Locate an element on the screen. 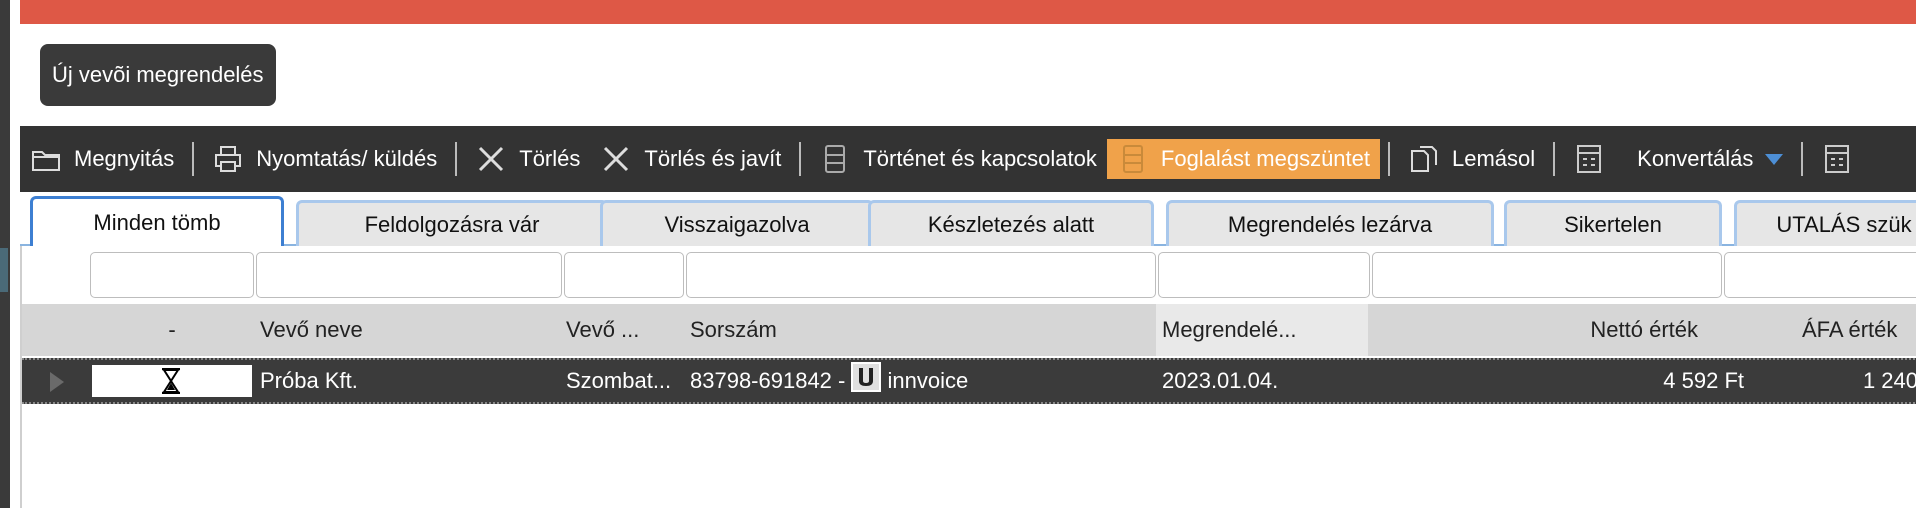 The height and width of the screenshot is (508, 1916). delete-icon is located at coordinates (491, 159).